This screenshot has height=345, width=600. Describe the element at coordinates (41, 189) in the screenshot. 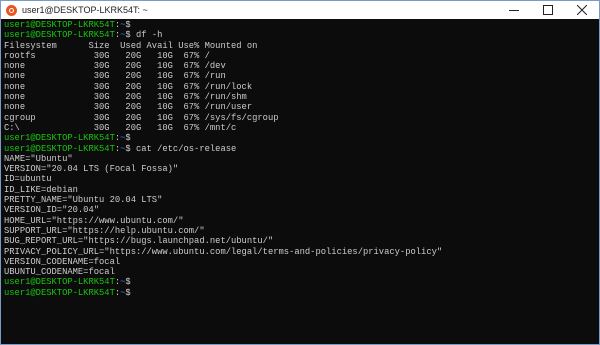

I see `output-line: ID_LIKE=debian` at that location.